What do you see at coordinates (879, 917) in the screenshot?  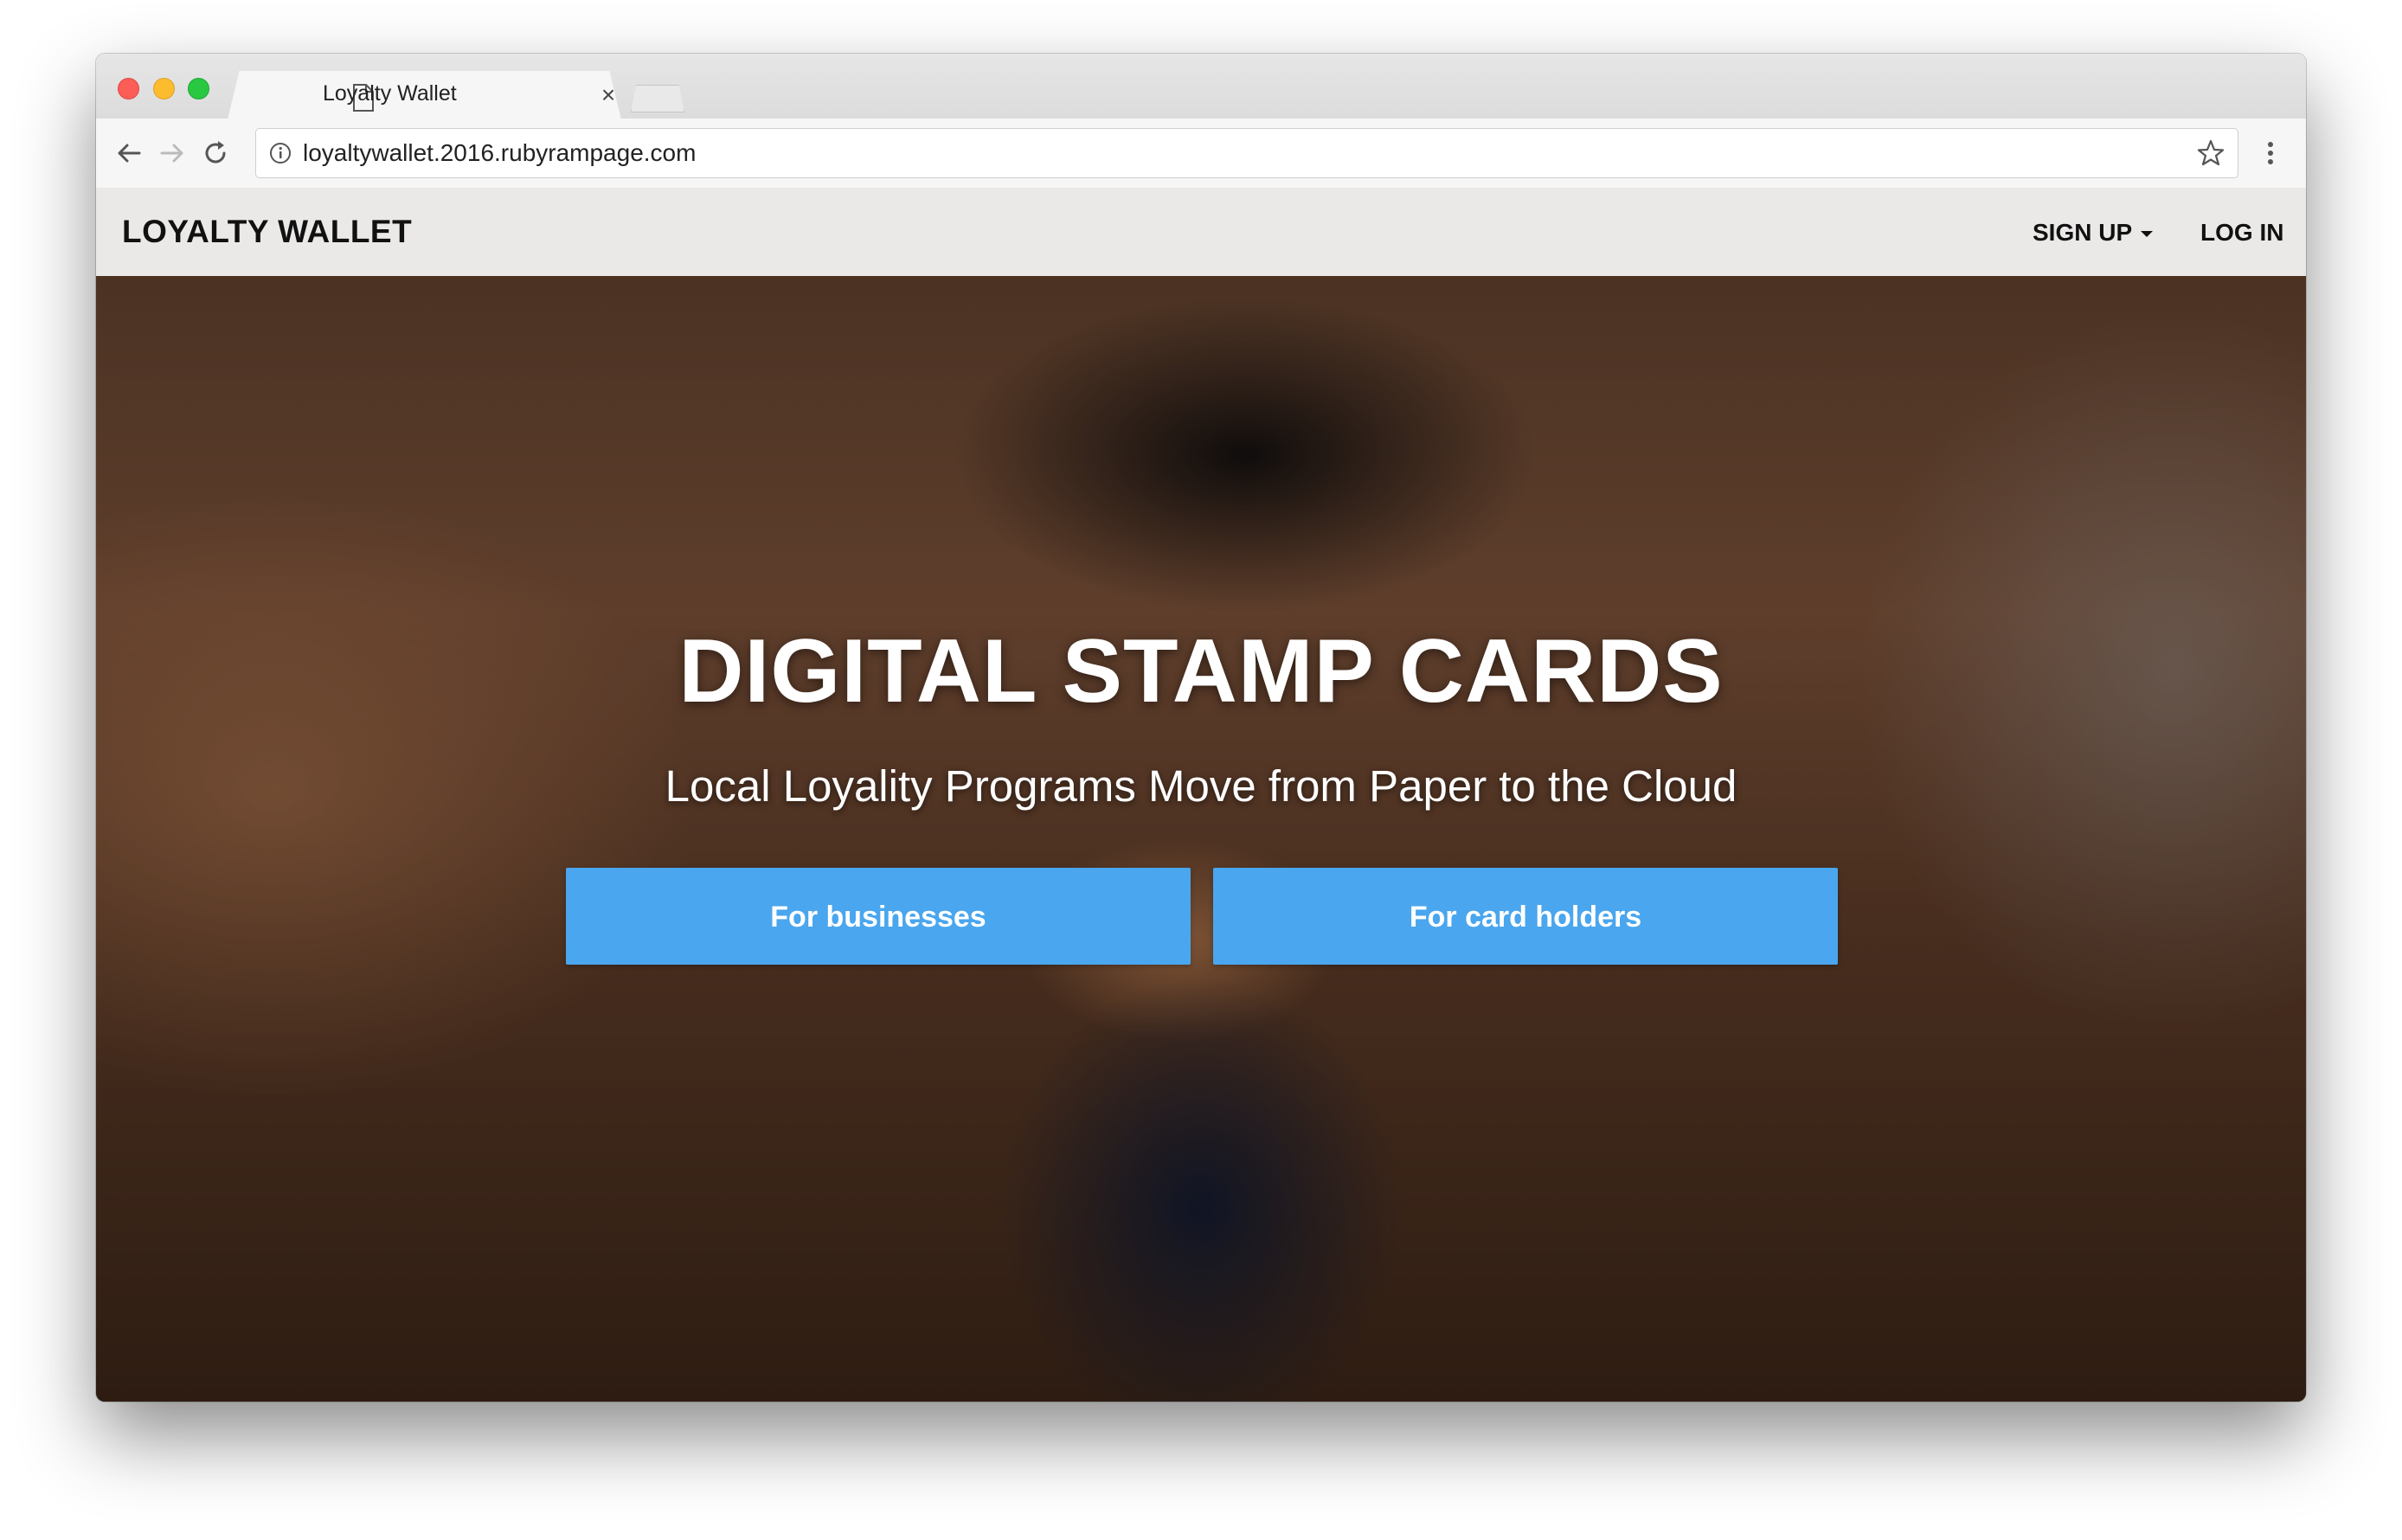 I see `for-businesses-button: For businesses` at bounding box center [879, 917].